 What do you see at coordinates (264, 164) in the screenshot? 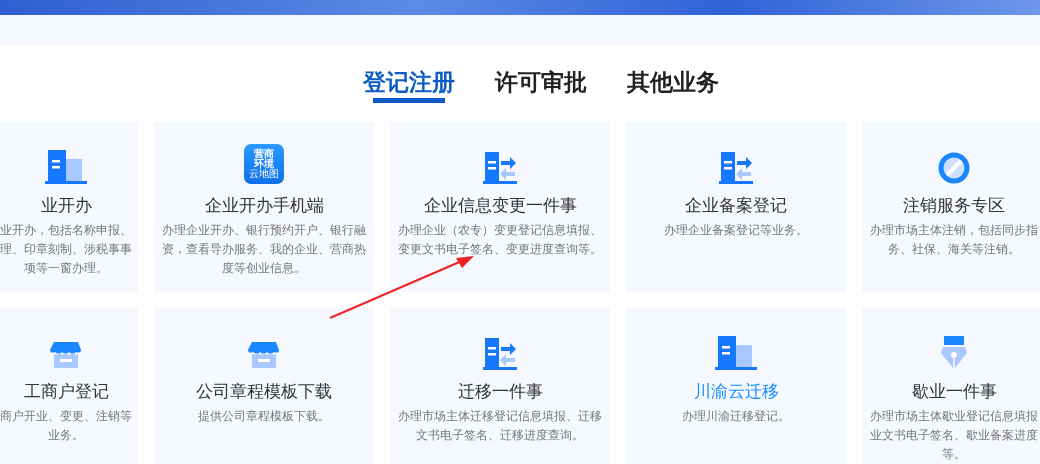
I see `app-logo-icon: 营商 环境 云地图` at bounding box center [264, 164].